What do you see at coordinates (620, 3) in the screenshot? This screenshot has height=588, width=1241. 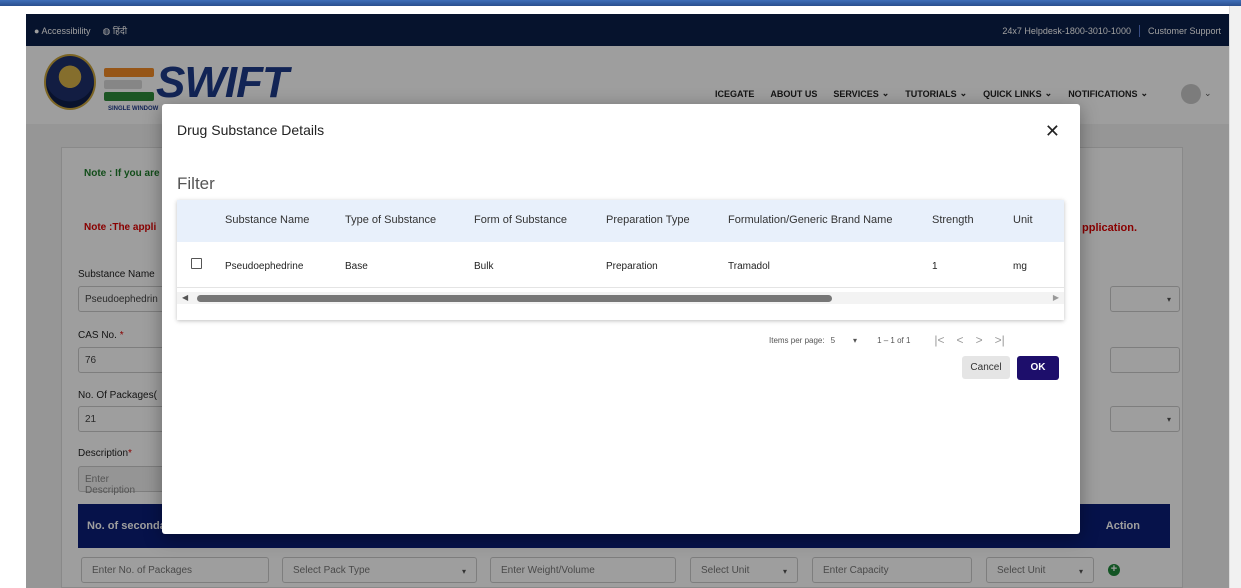 I see `top-accent-bar` at bounding box center [620, 3].